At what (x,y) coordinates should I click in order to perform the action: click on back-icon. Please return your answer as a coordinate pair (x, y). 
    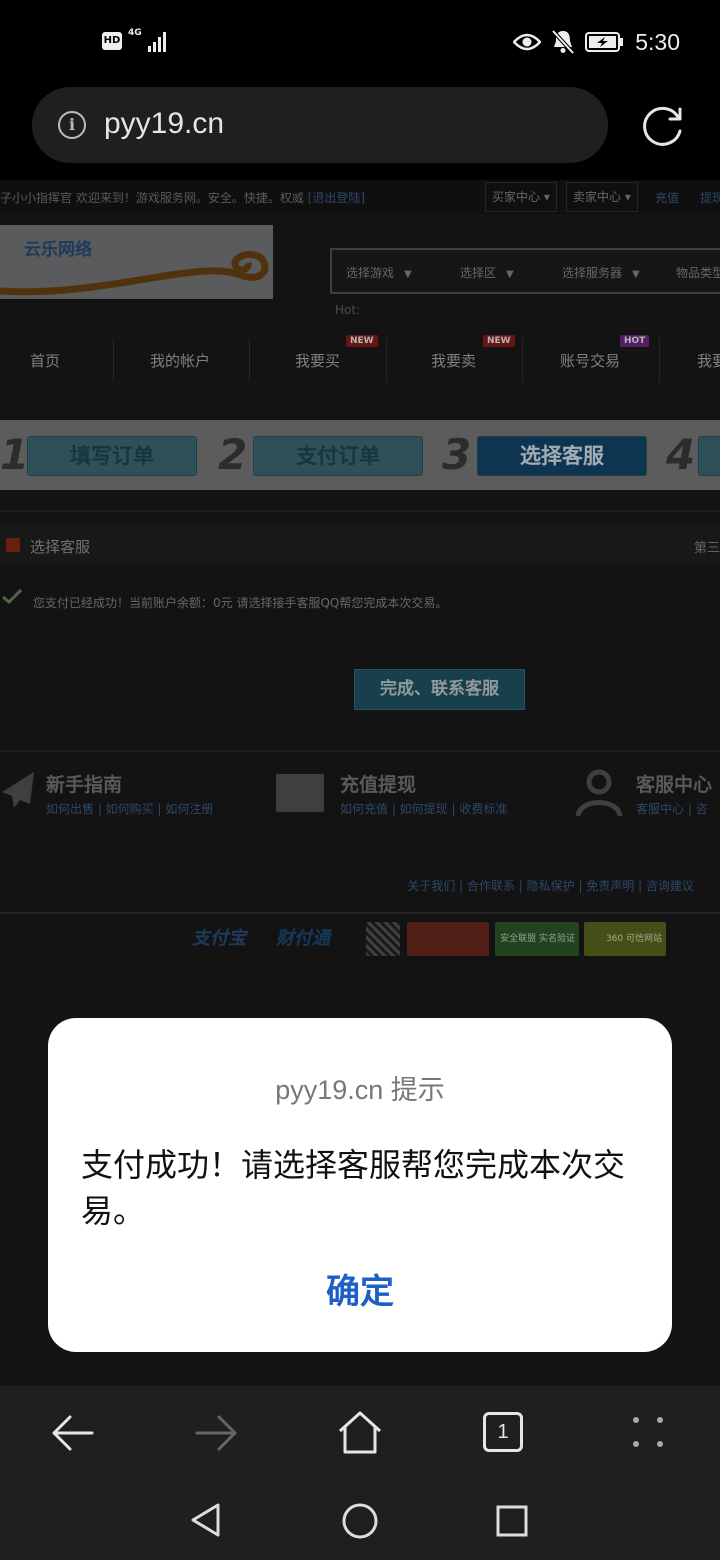
    Looking at the image, I should click on (73, 1433).